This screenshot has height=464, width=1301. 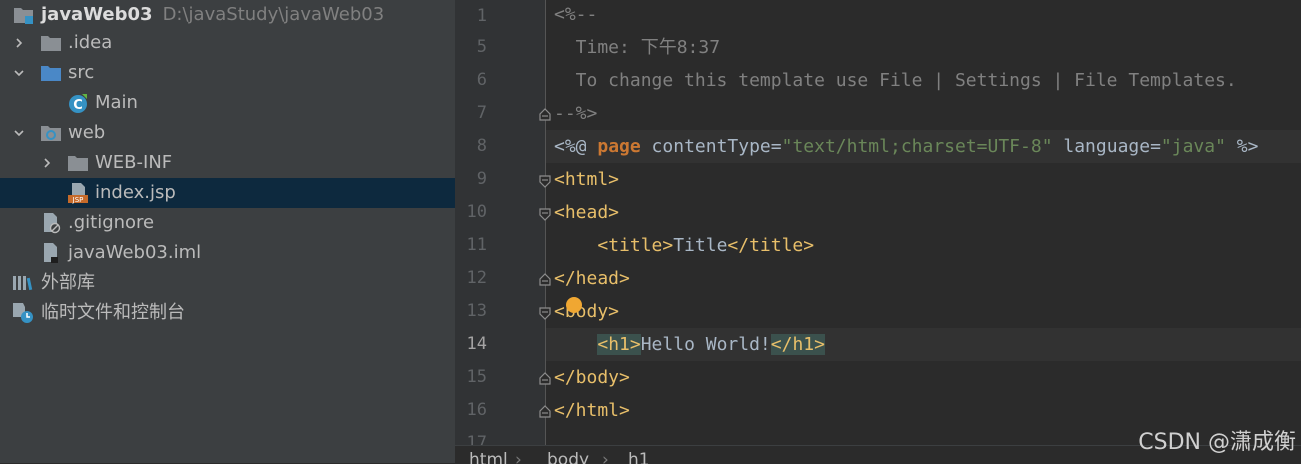 I want to click on tree-item-label: index.jsp, so click(x=135, y=192).